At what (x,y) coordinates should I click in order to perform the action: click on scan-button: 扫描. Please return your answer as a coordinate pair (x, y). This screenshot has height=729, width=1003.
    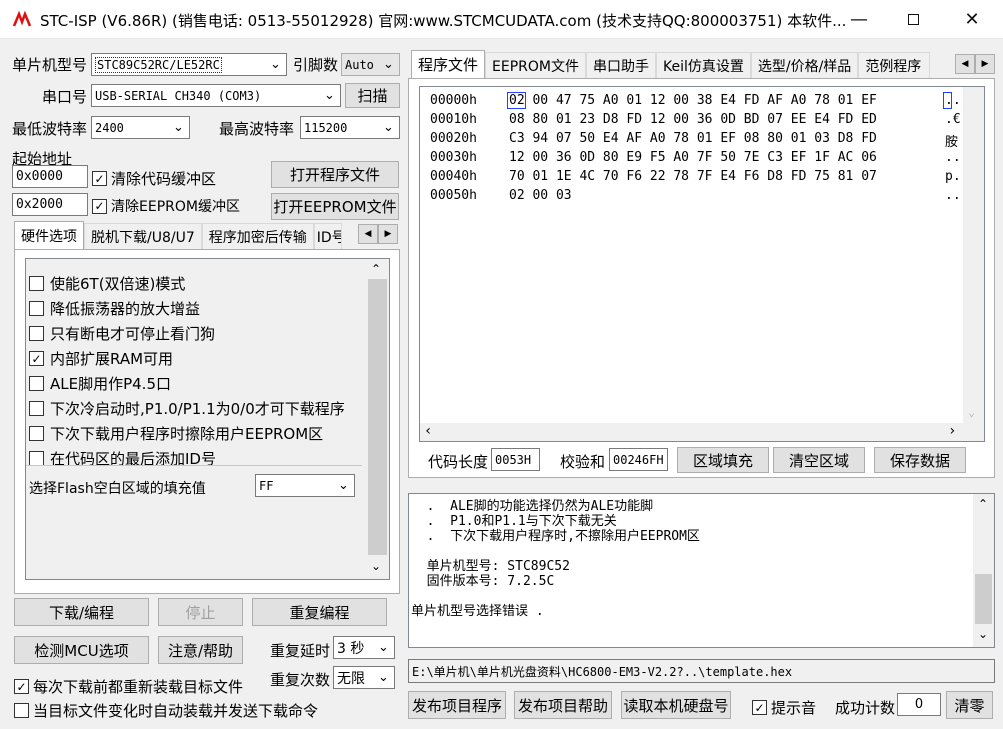
    Looking at the image, I should click on (372, 95).